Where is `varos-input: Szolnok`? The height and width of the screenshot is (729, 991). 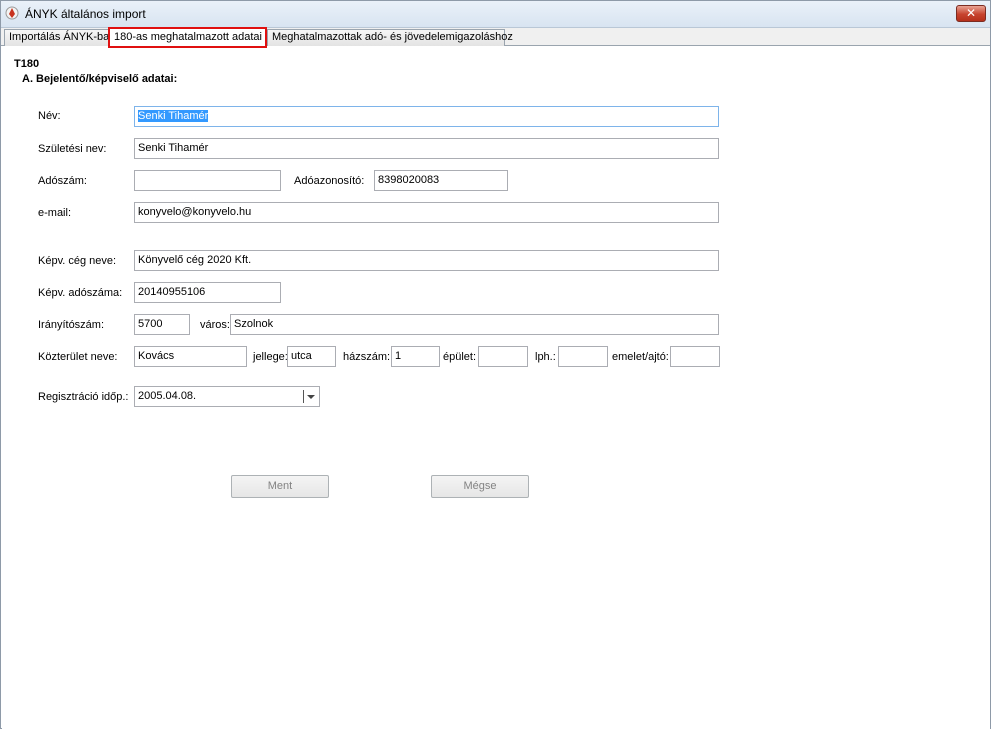
varos-input: Szolnok is located at coordinates (474, 324).